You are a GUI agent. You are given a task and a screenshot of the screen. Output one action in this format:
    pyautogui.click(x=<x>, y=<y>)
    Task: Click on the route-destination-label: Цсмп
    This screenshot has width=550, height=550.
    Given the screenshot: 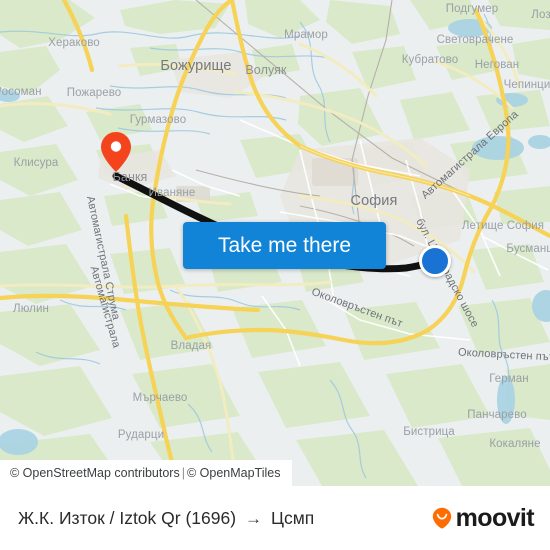 What is the action you would take?
    pyautogui.click(x=293, y=517)
    